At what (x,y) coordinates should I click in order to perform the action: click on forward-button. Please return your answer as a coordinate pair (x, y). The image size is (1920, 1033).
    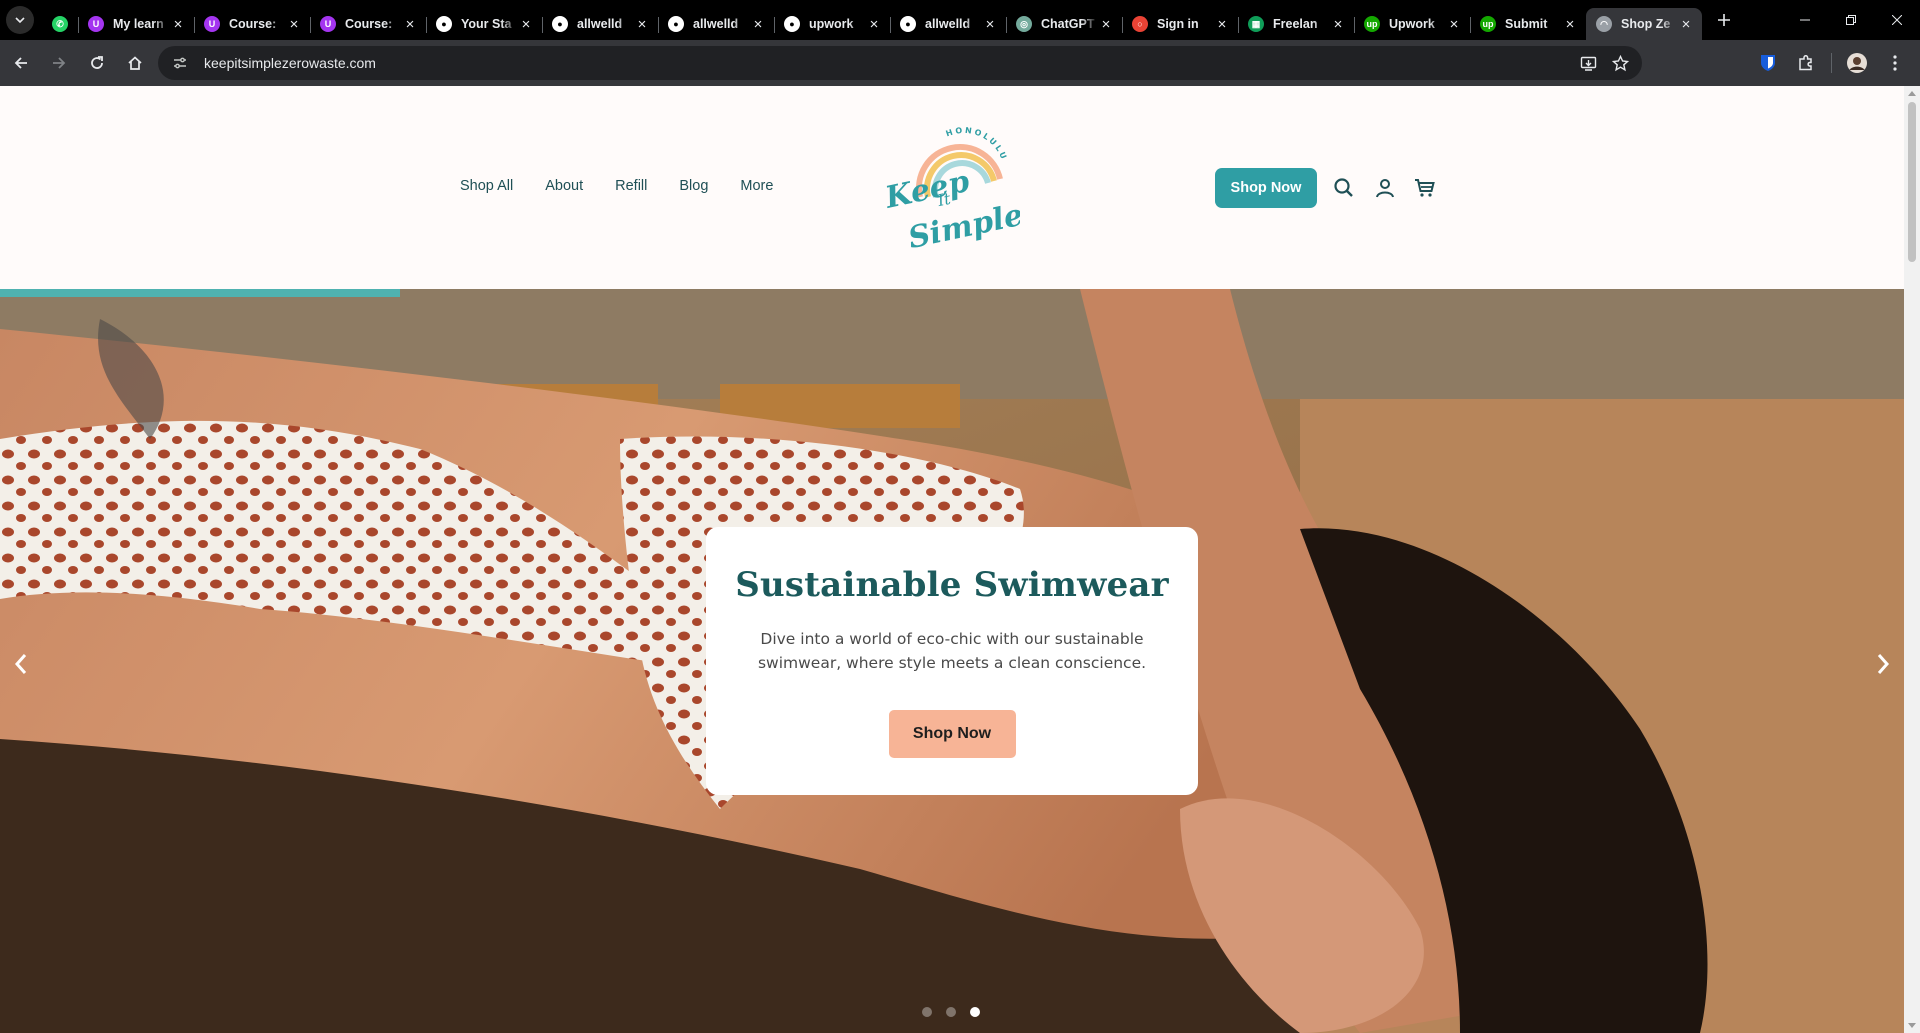
    Looking at the image, I should click on (59, 63).